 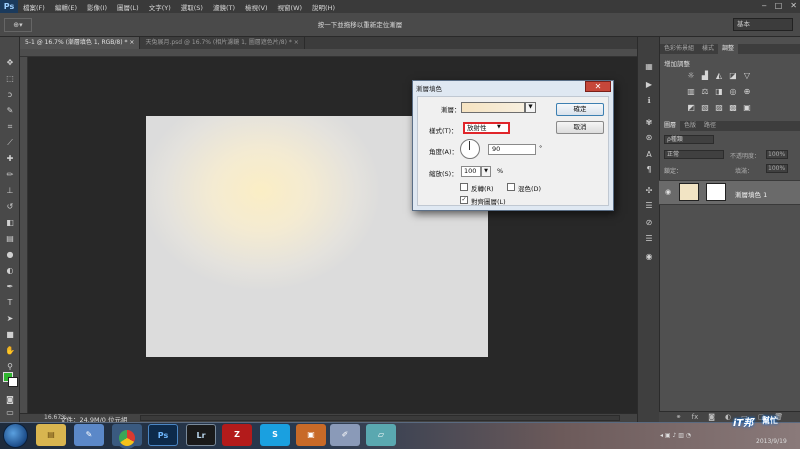 What do you see at coordinates (689, 139) in the screenshot?
I see `layer-filter-select: ρ種類` at bounding box center [689, 139].